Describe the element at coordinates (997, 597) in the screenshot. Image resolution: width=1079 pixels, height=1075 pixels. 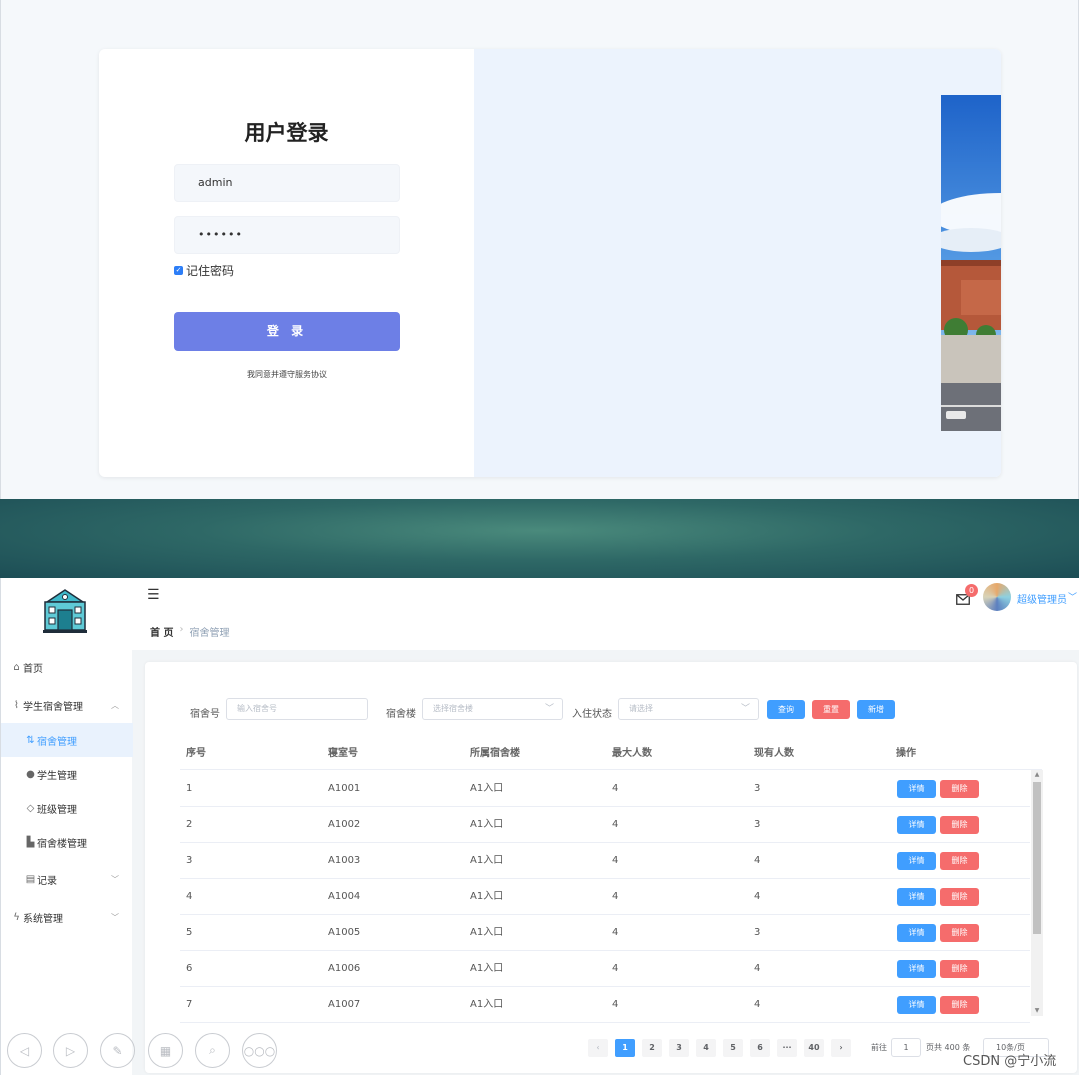
I see `avatar` at that location.